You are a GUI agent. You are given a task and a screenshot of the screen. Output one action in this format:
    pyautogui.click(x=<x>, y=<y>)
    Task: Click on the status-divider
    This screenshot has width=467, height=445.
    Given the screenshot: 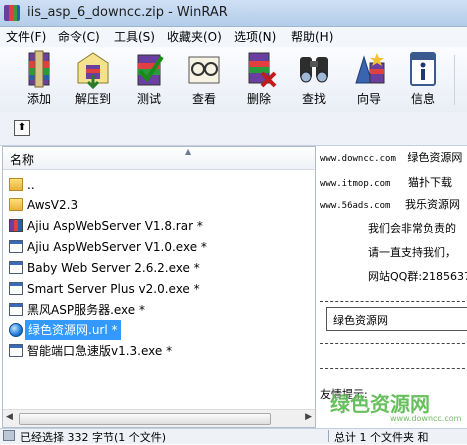 What is the action you would take?
    pyautogui.click(x=328, y=436)
    